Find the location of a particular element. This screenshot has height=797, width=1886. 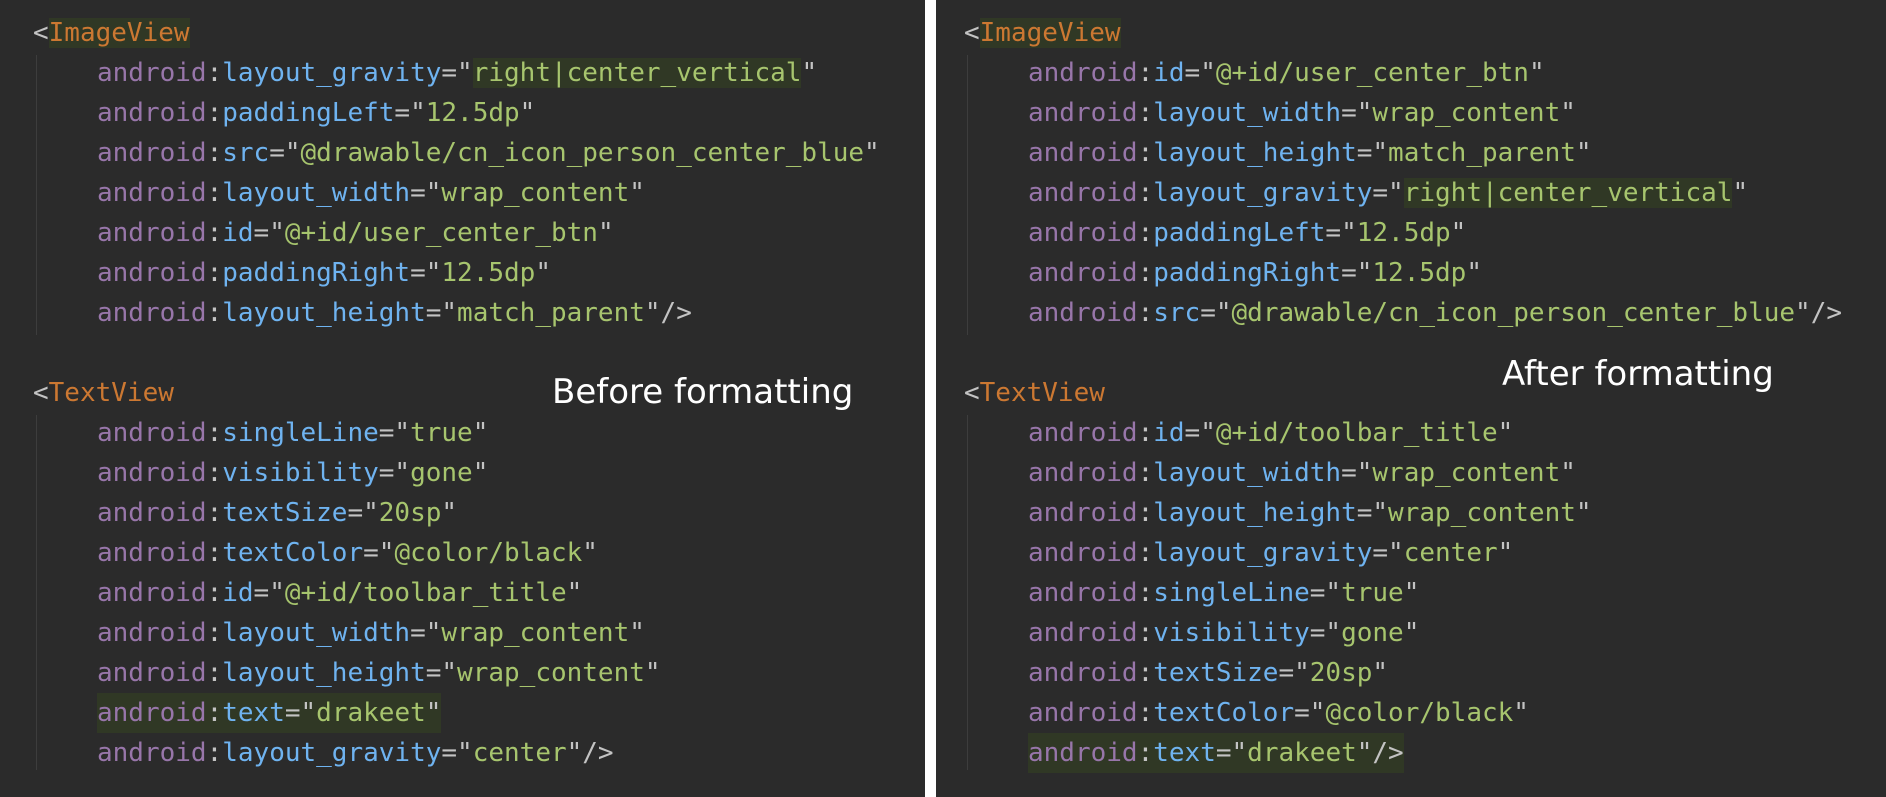

attribute-line: android:layout_gravity="center"/> is located at coordinates (355, 753).